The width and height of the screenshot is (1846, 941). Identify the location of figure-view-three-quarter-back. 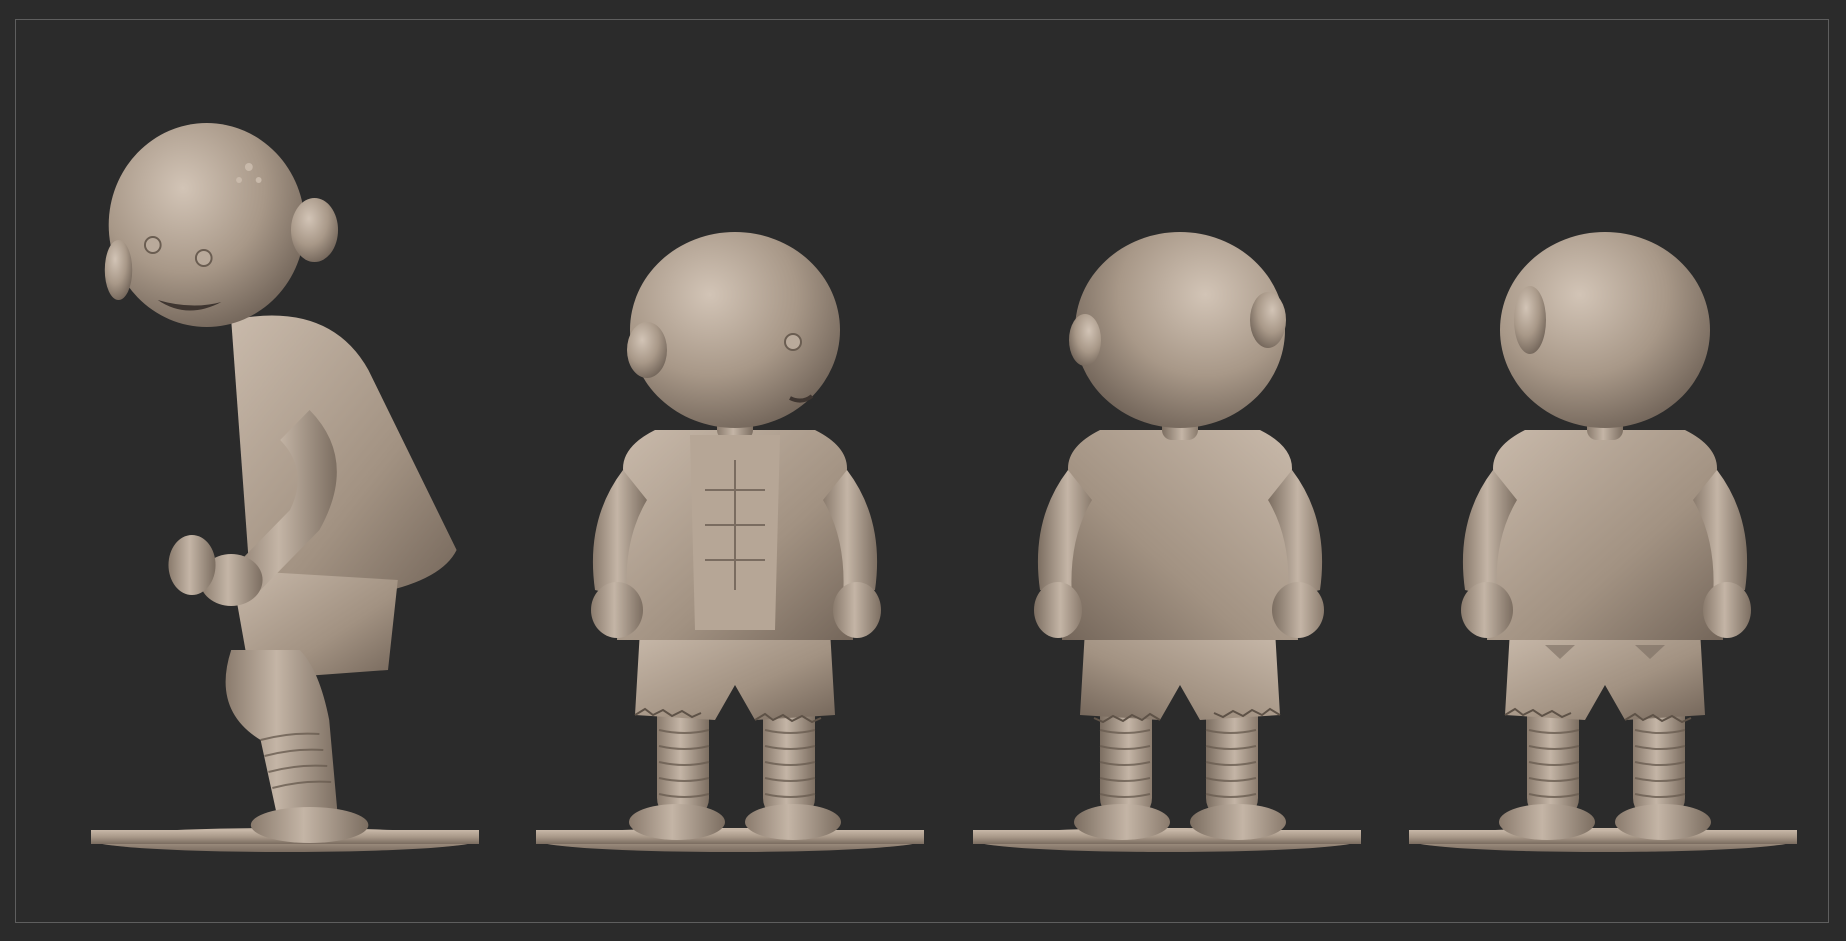
(1179, 536).